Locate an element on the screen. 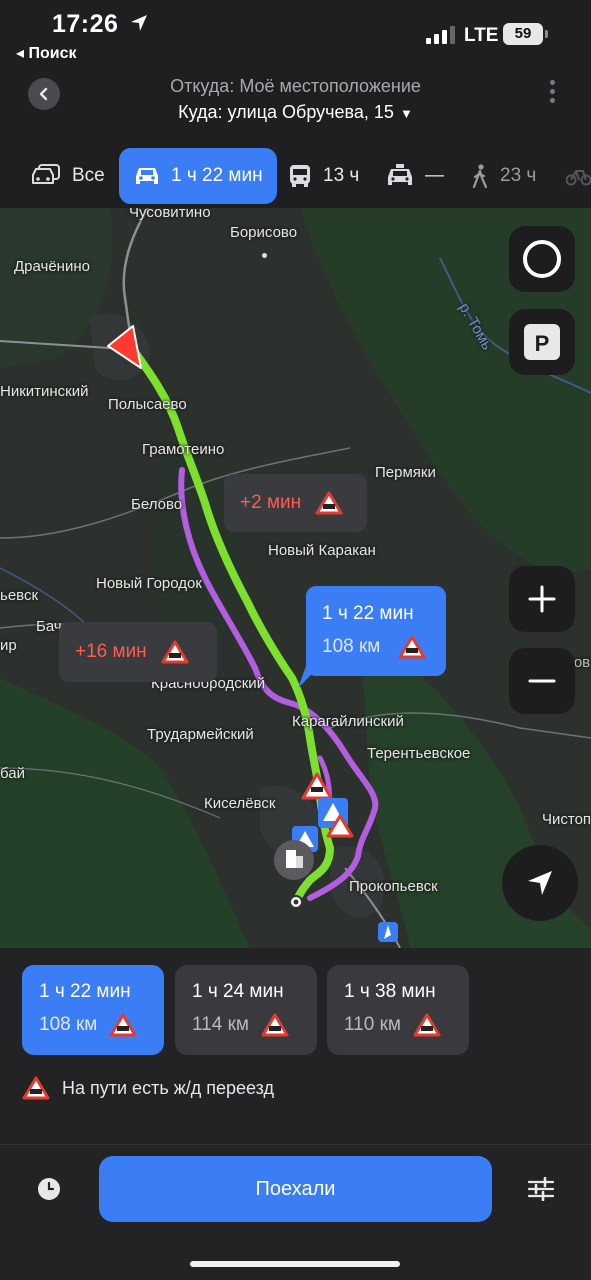 This screenshot has height=1280, width=591. sliders-icon is located at coordinates (541, 1189).